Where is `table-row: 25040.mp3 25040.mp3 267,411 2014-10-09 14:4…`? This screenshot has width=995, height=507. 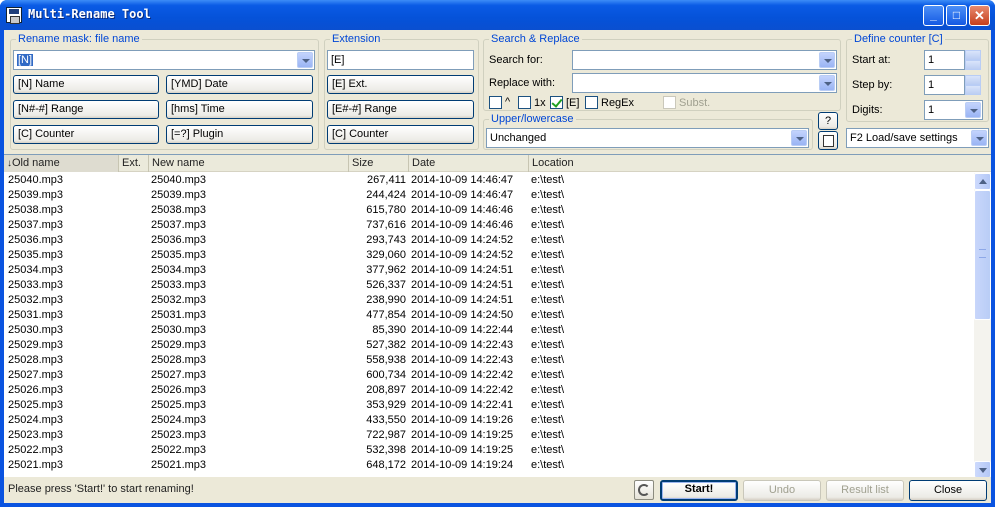
table-row: 25040.mp3 25040.mp3 267,411 2014-10-09 14:4… is located at coordinates (488, 180).